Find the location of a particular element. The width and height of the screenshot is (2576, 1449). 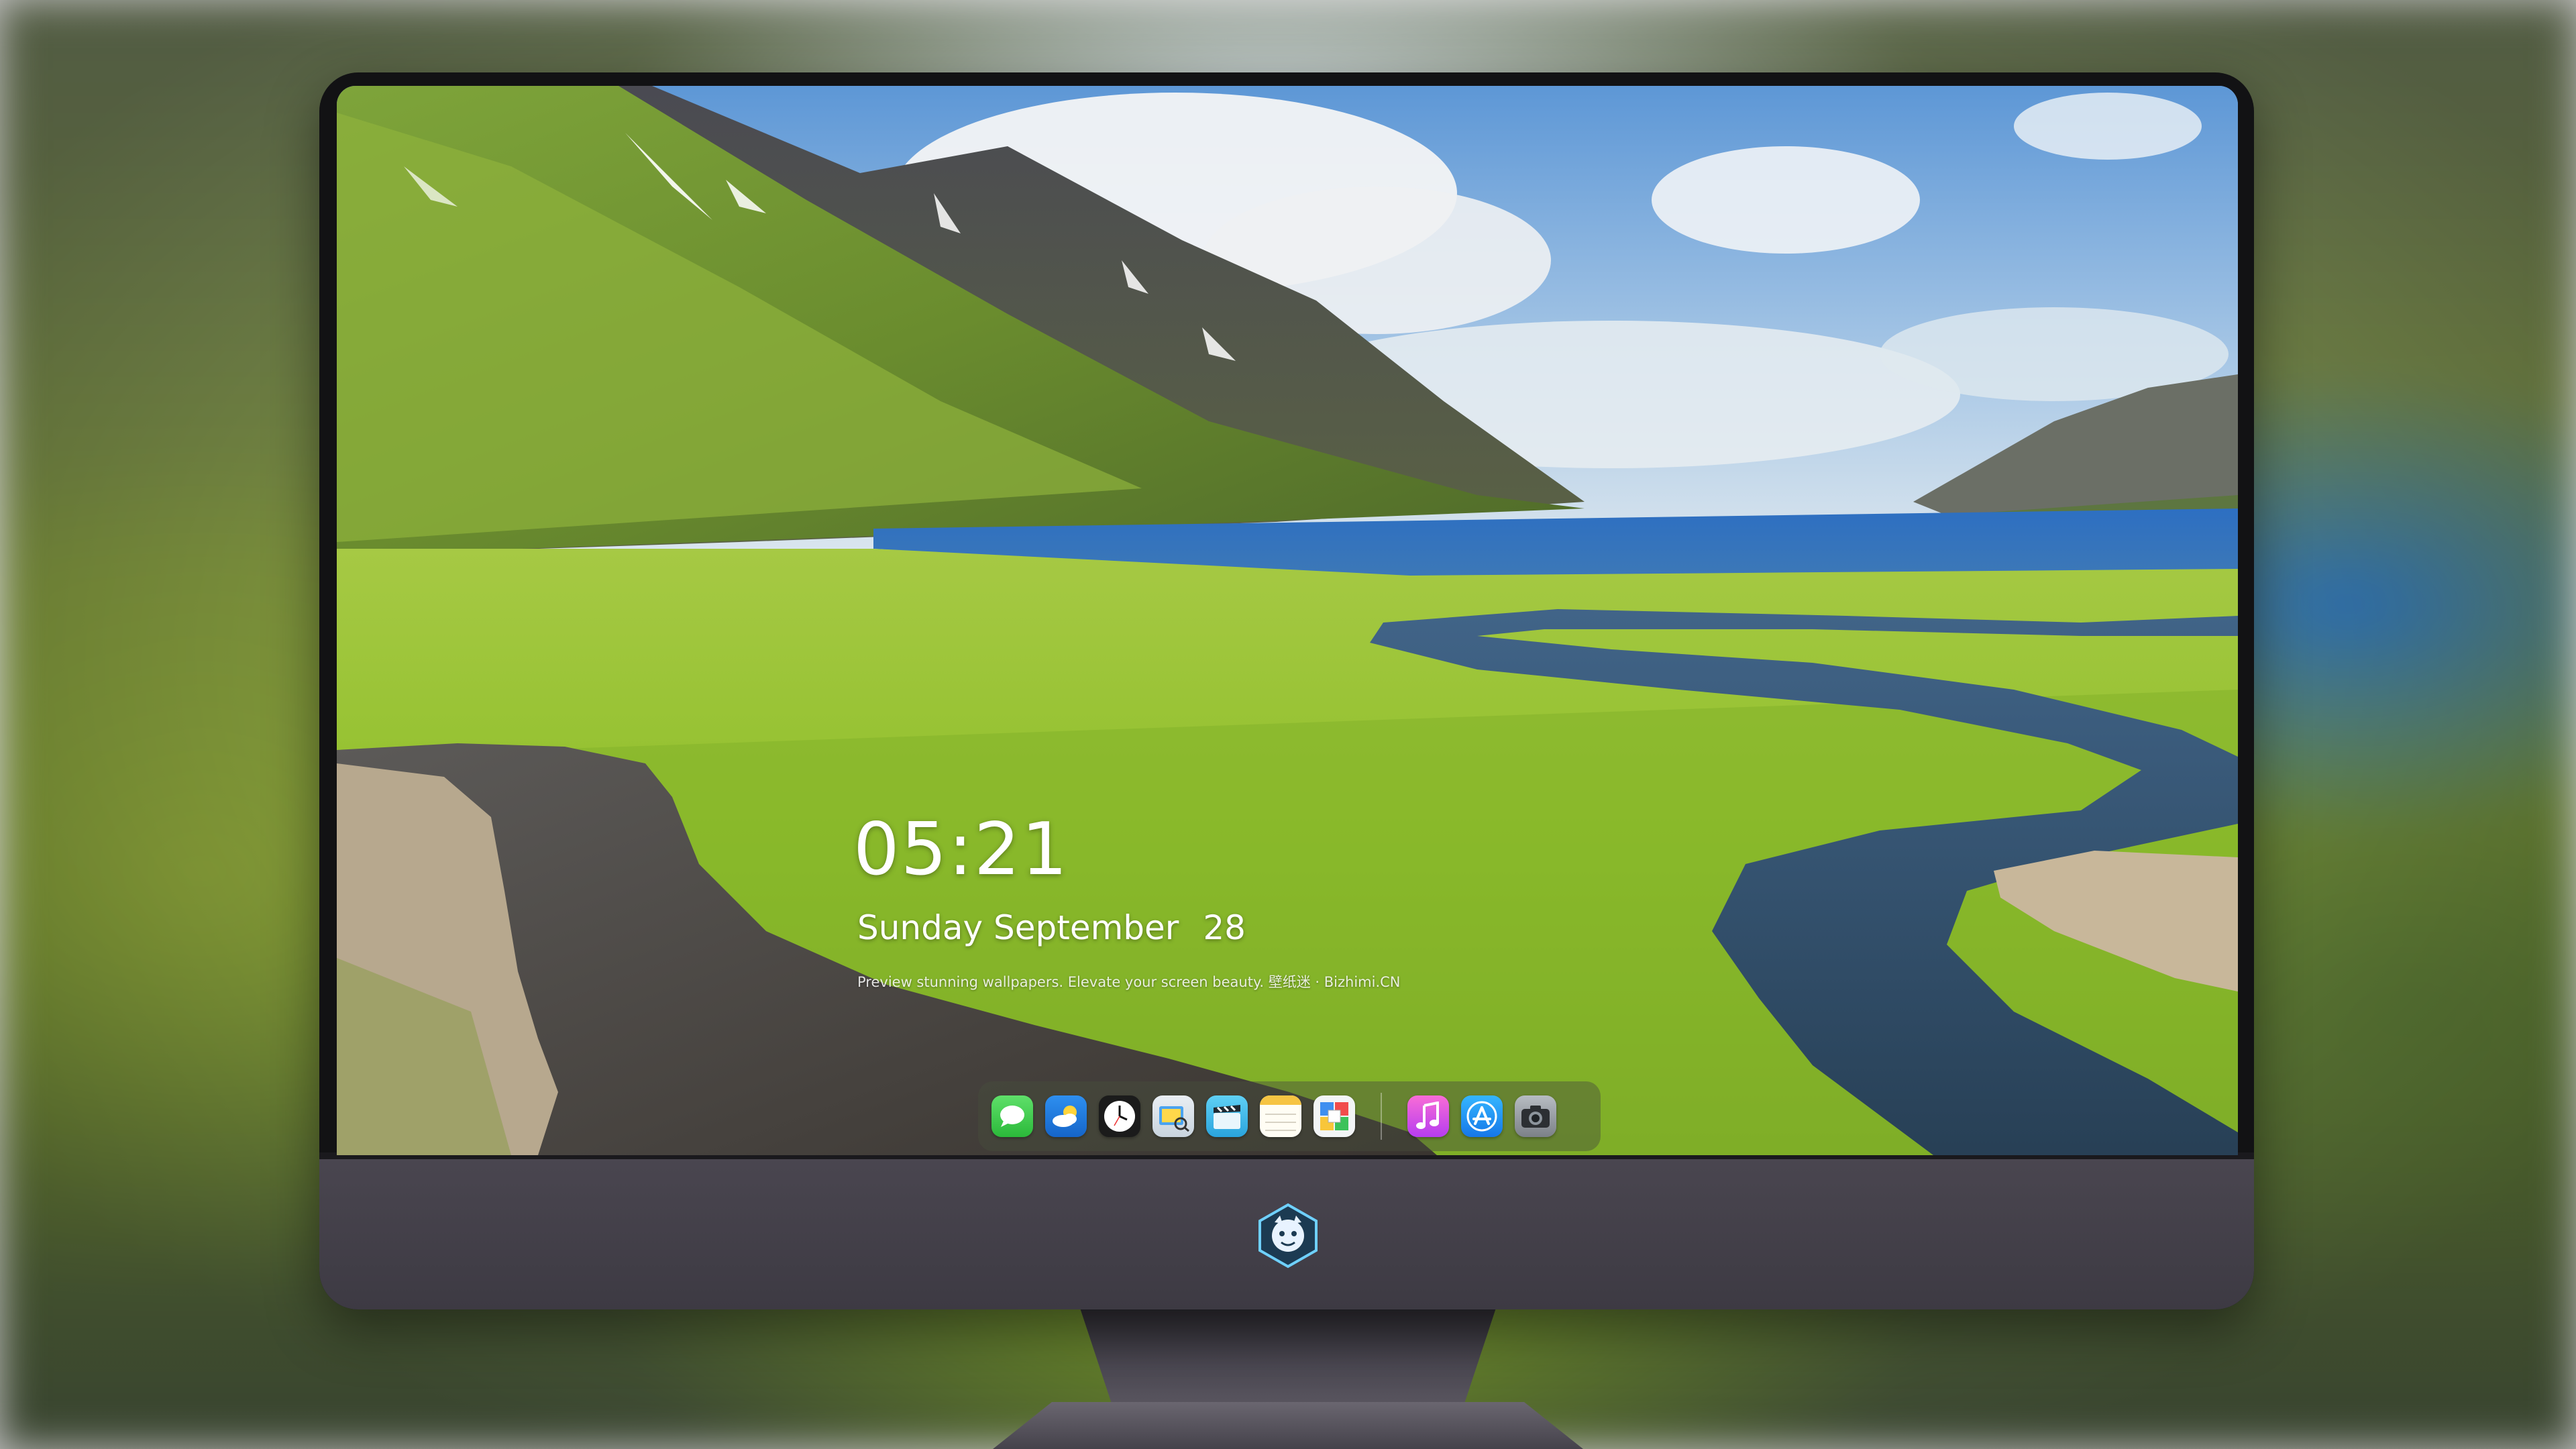

weather-icon is located at coordinates (1066, 1116).